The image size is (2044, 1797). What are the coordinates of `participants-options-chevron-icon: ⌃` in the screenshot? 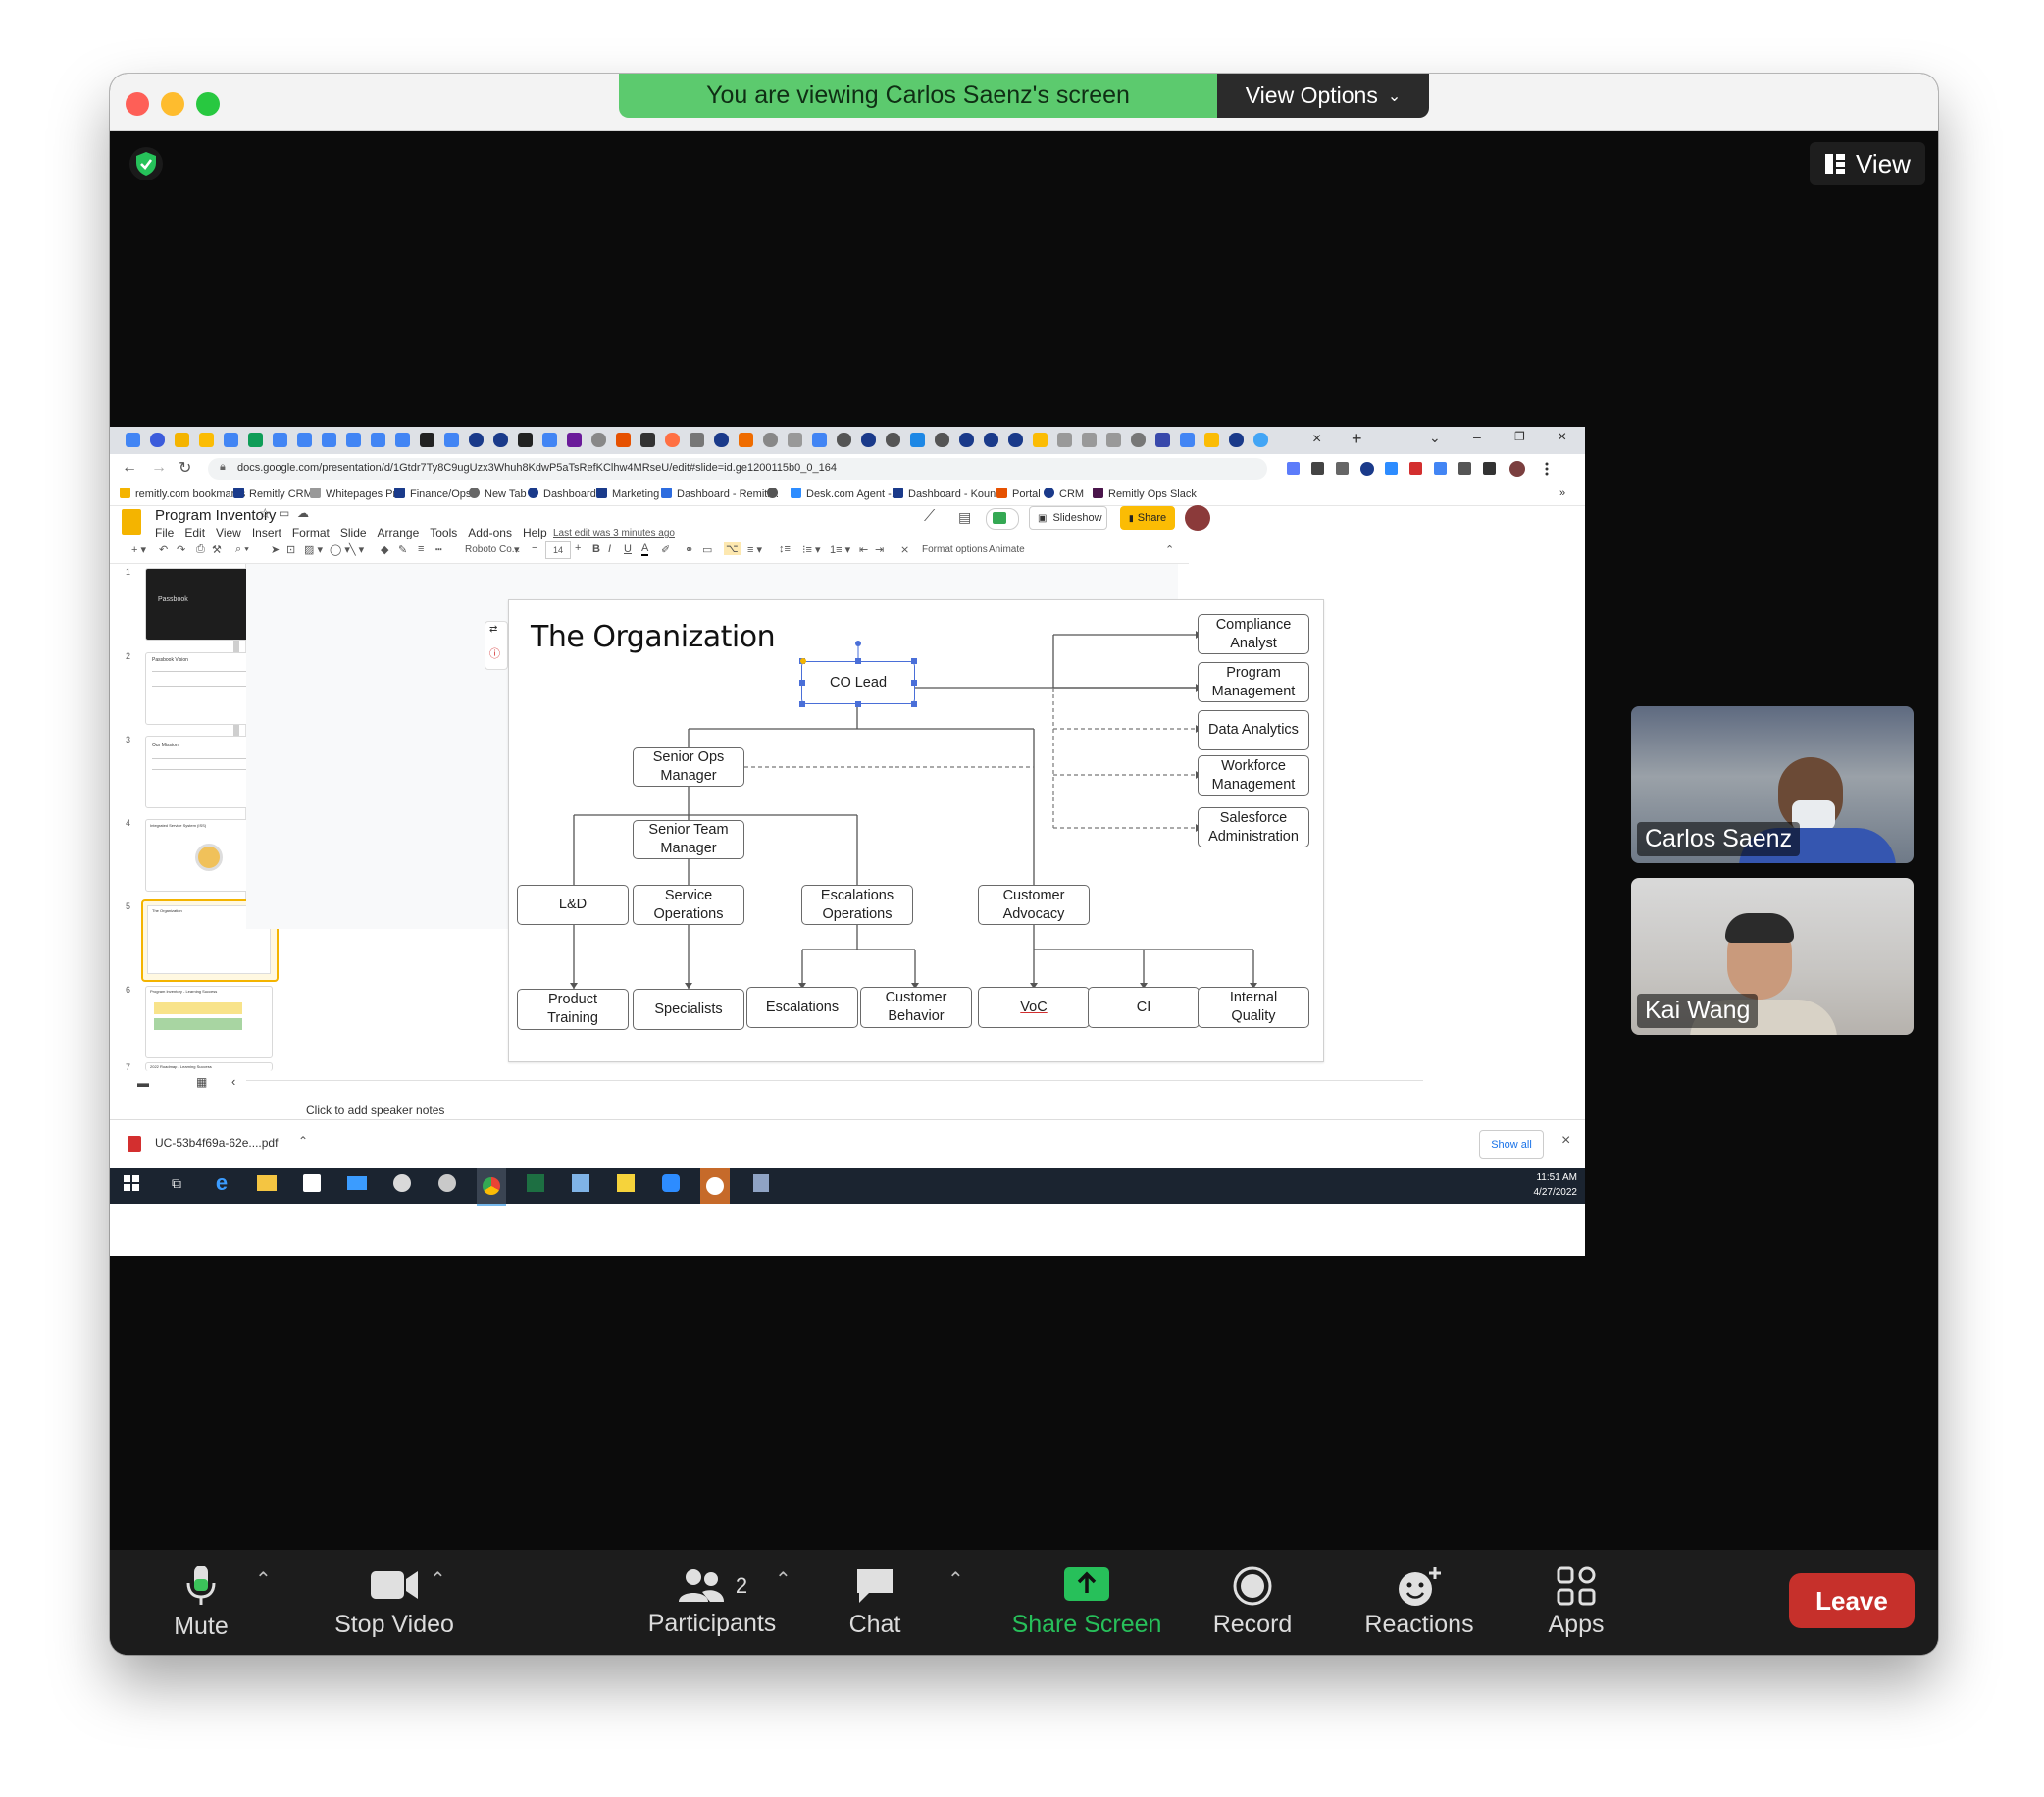 It's located at (784, 1579).